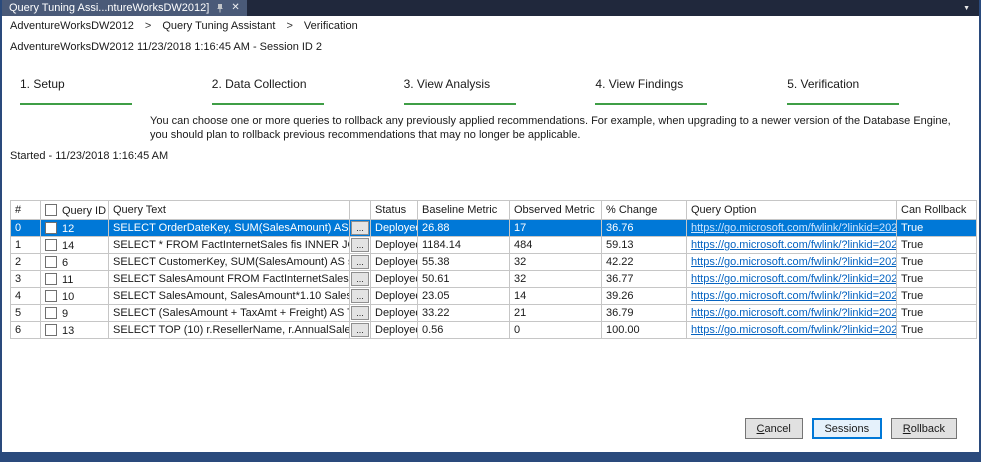 This screenshot has width=981, height=462. I want to click on breadcrumb-item-qta: Query Tuning Assistant, so click(218, 26).